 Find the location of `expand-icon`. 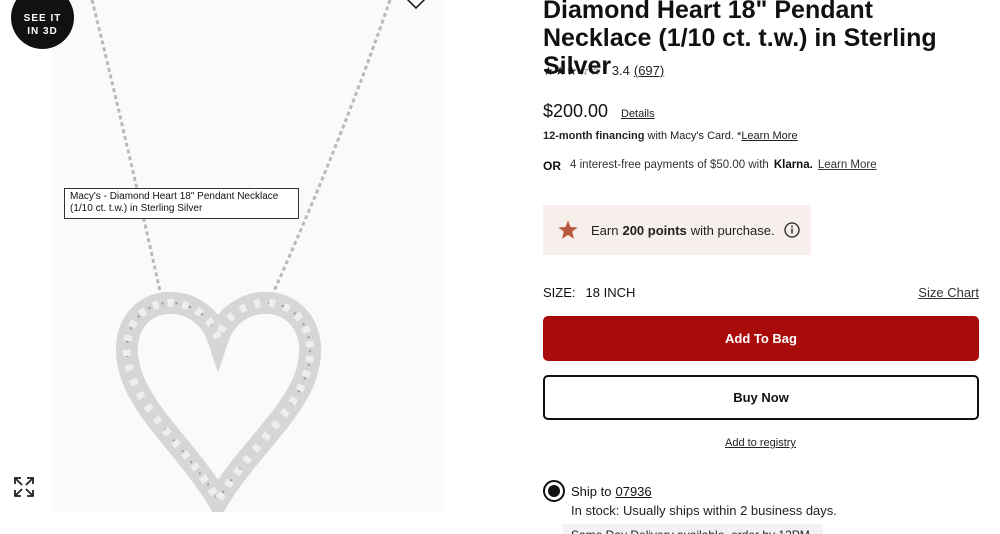

expand-icon is located at coordinates (24, 487).